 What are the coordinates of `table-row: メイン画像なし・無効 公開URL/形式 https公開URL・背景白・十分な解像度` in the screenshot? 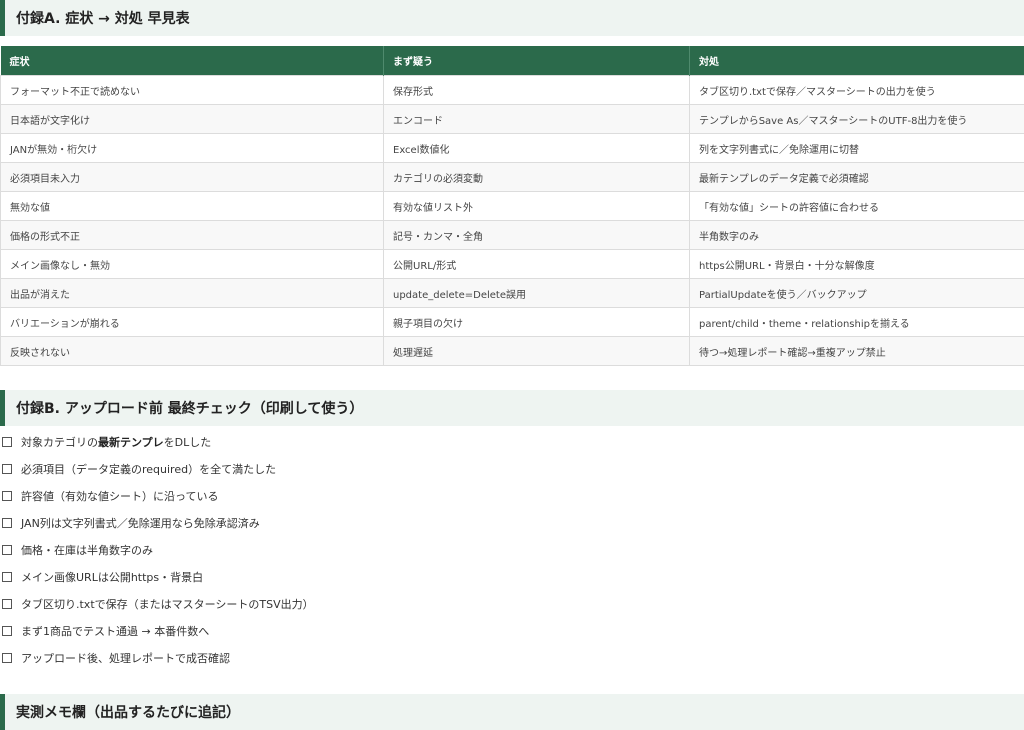 It's located at (512, 264).